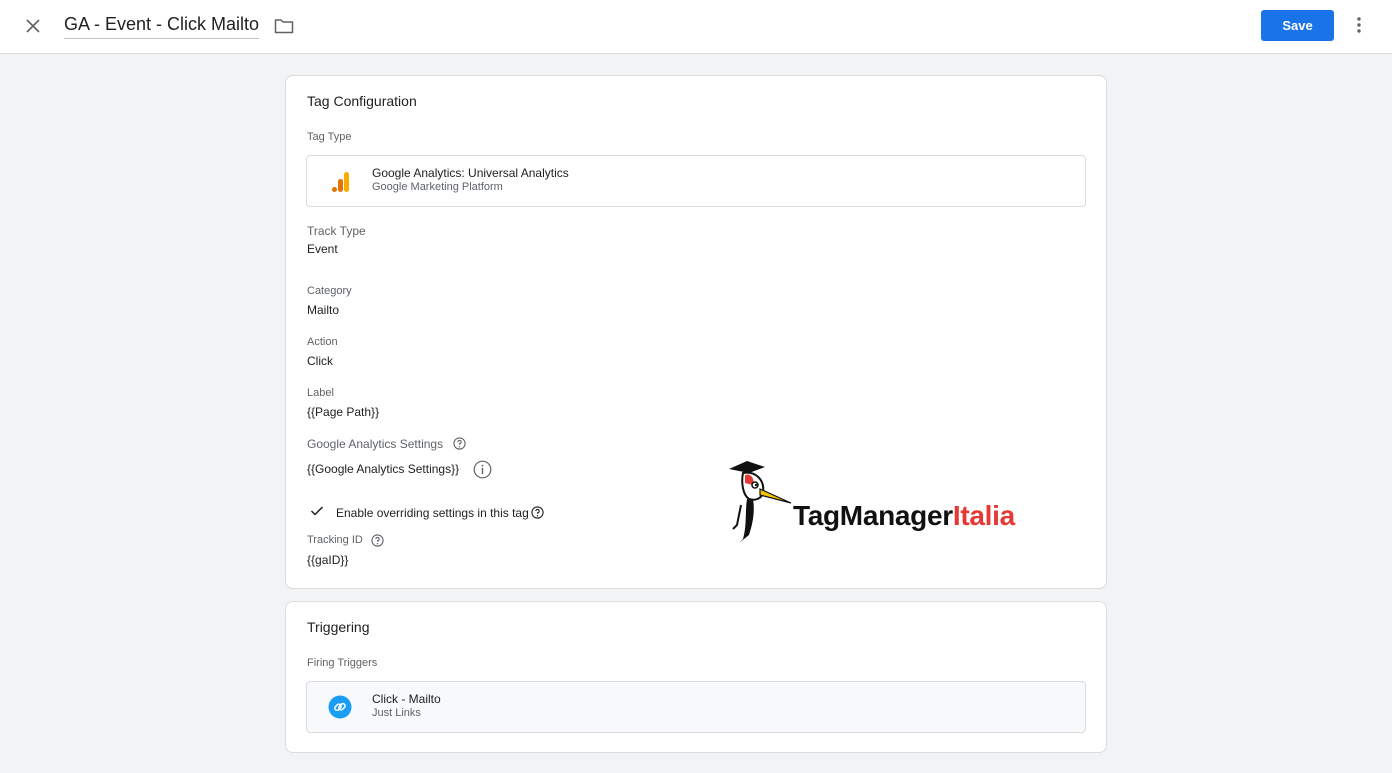  Describe the element at coordinates (983, 515) in the screenshot. I see `logo-text-red: Italia` at that location.